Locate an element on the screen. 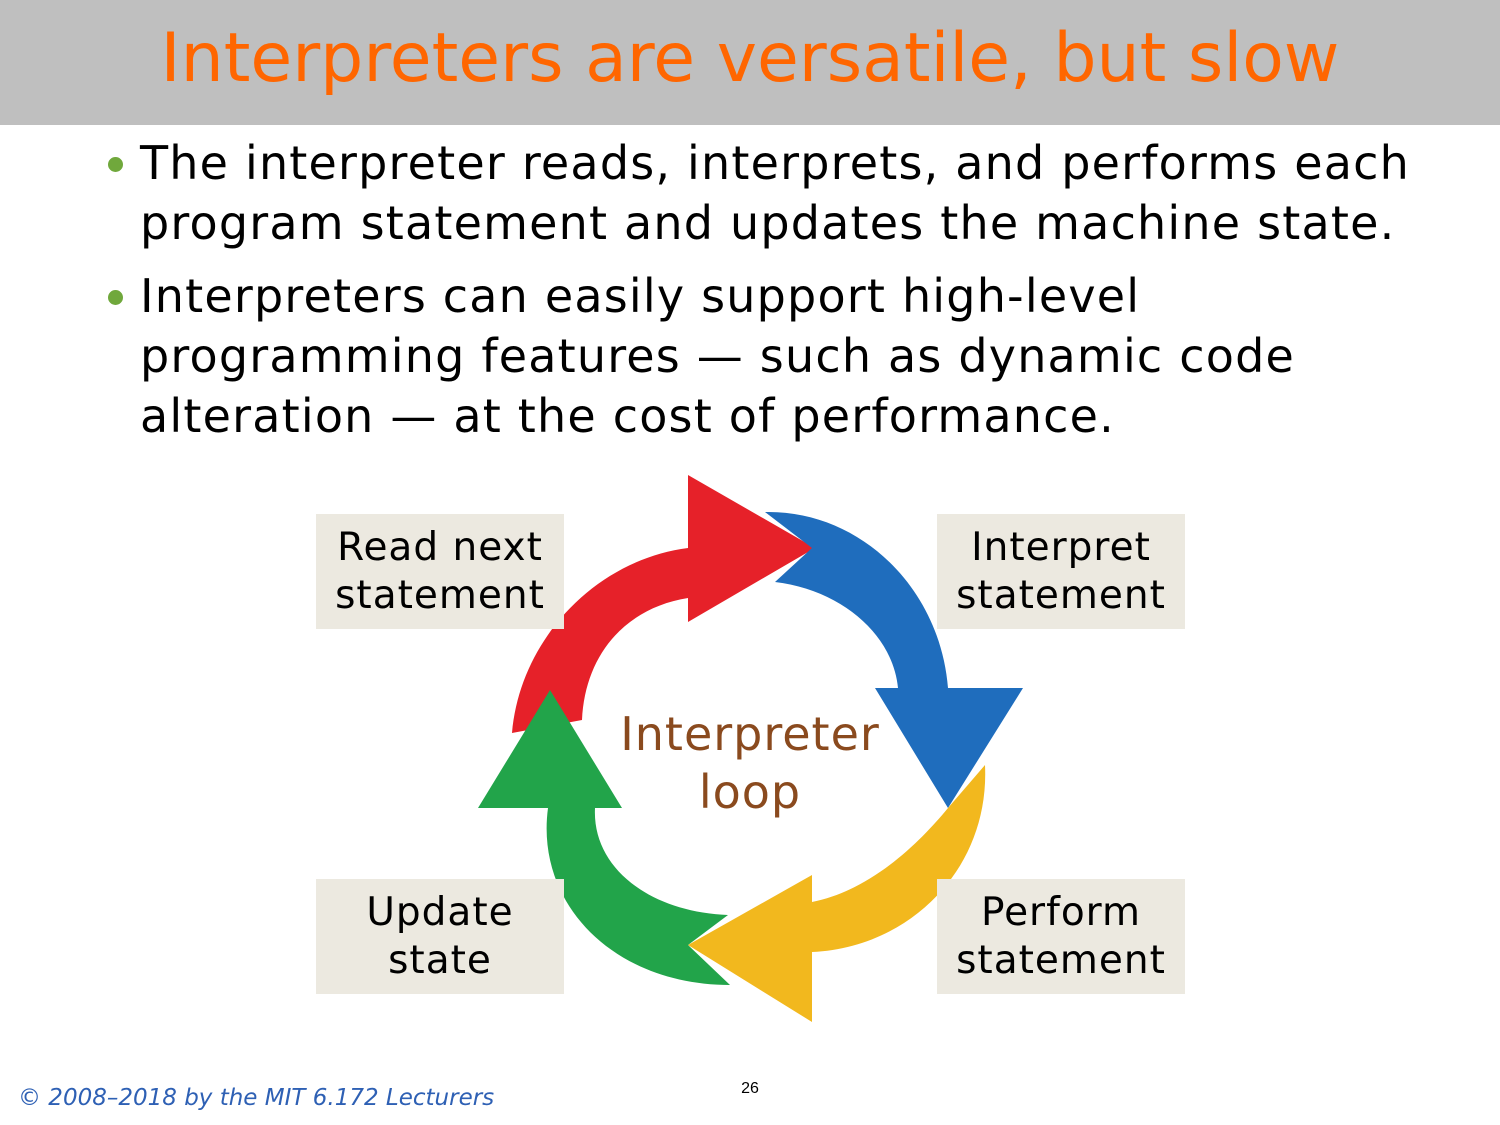 The height and width of the screenshot is (1125, 1500). copyright-footer: © 2008–2018 by the MIT 6.172 Lecturers is located at coordinates (256, 1098).